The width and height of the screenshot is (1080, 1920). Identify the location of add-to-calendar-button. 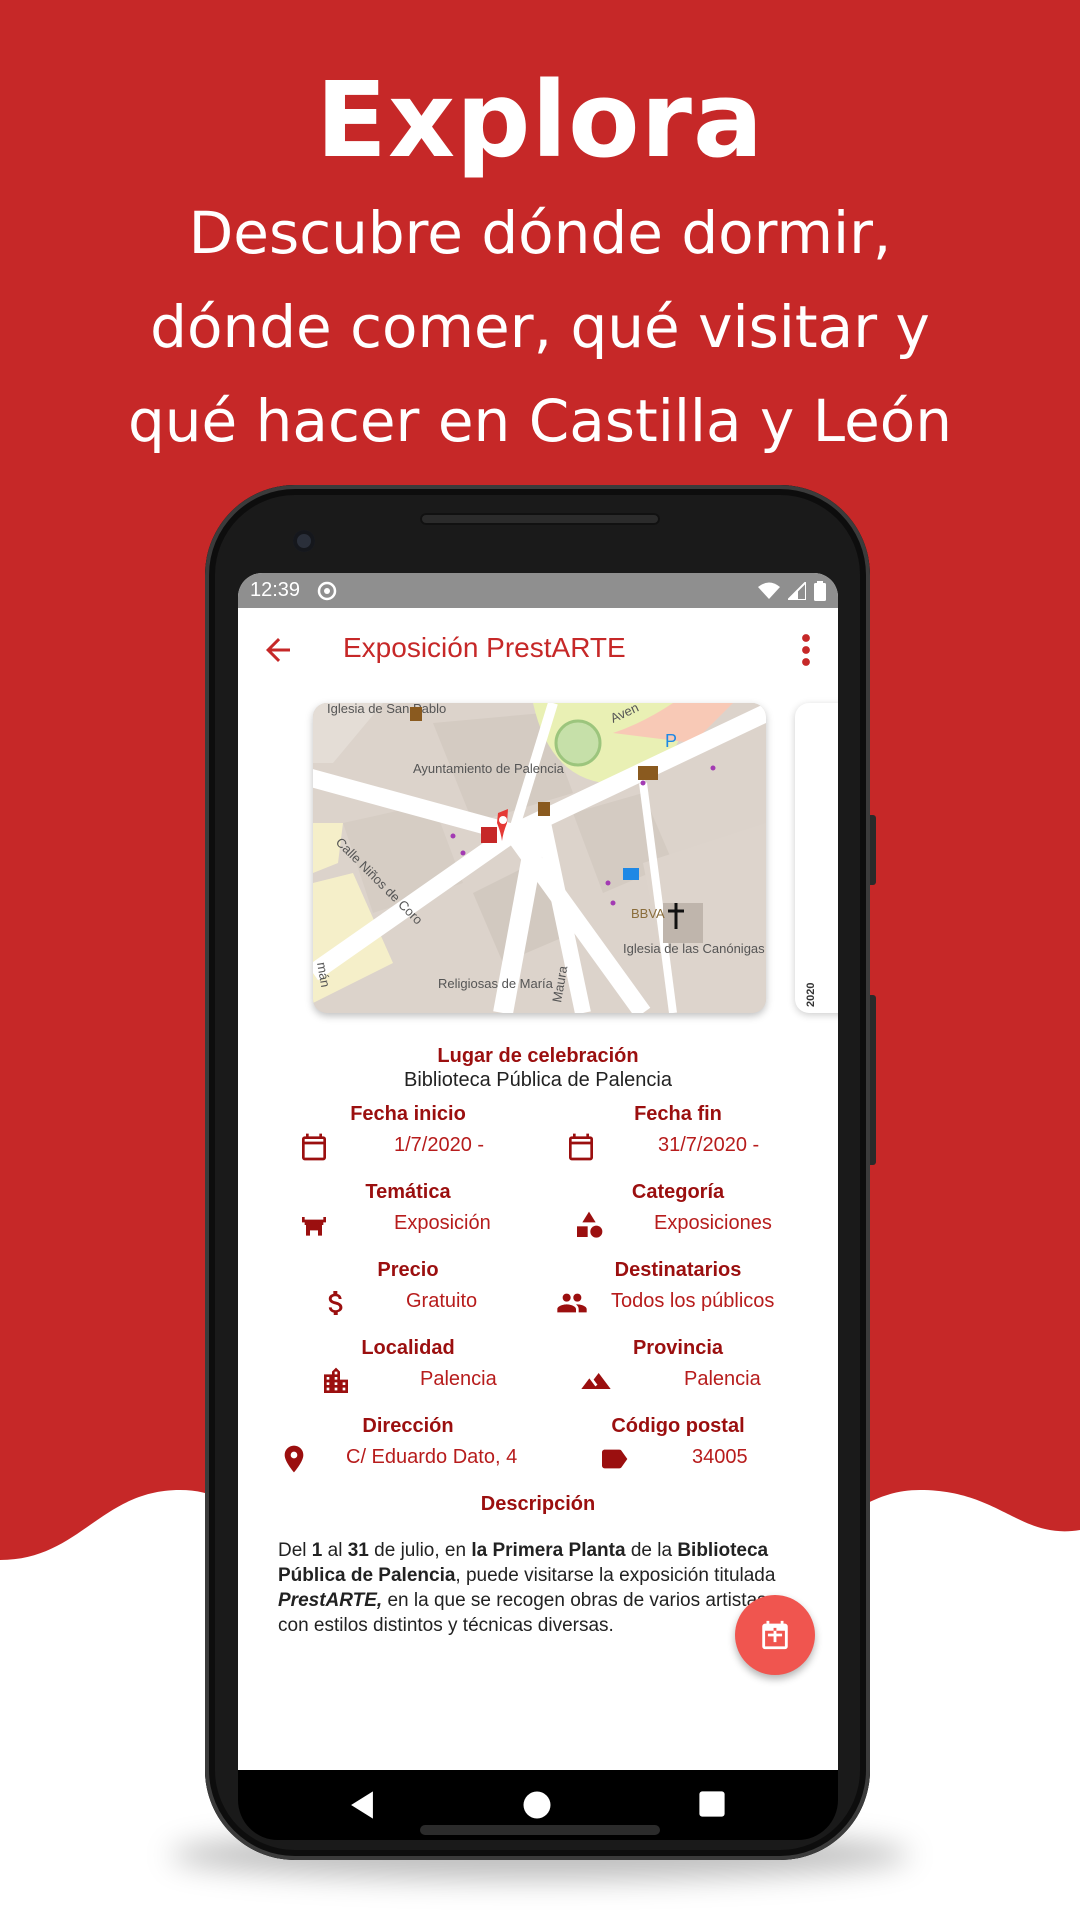
(775, 1635).